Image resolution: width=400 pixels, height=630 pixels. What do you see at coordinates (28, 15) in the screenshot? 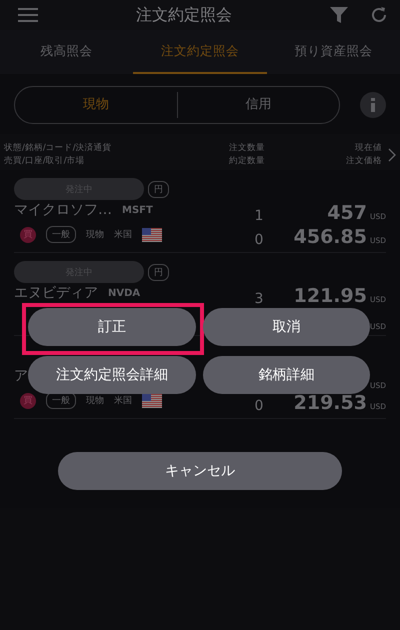
I see `menu-icon` at bounding box center [28, 15].